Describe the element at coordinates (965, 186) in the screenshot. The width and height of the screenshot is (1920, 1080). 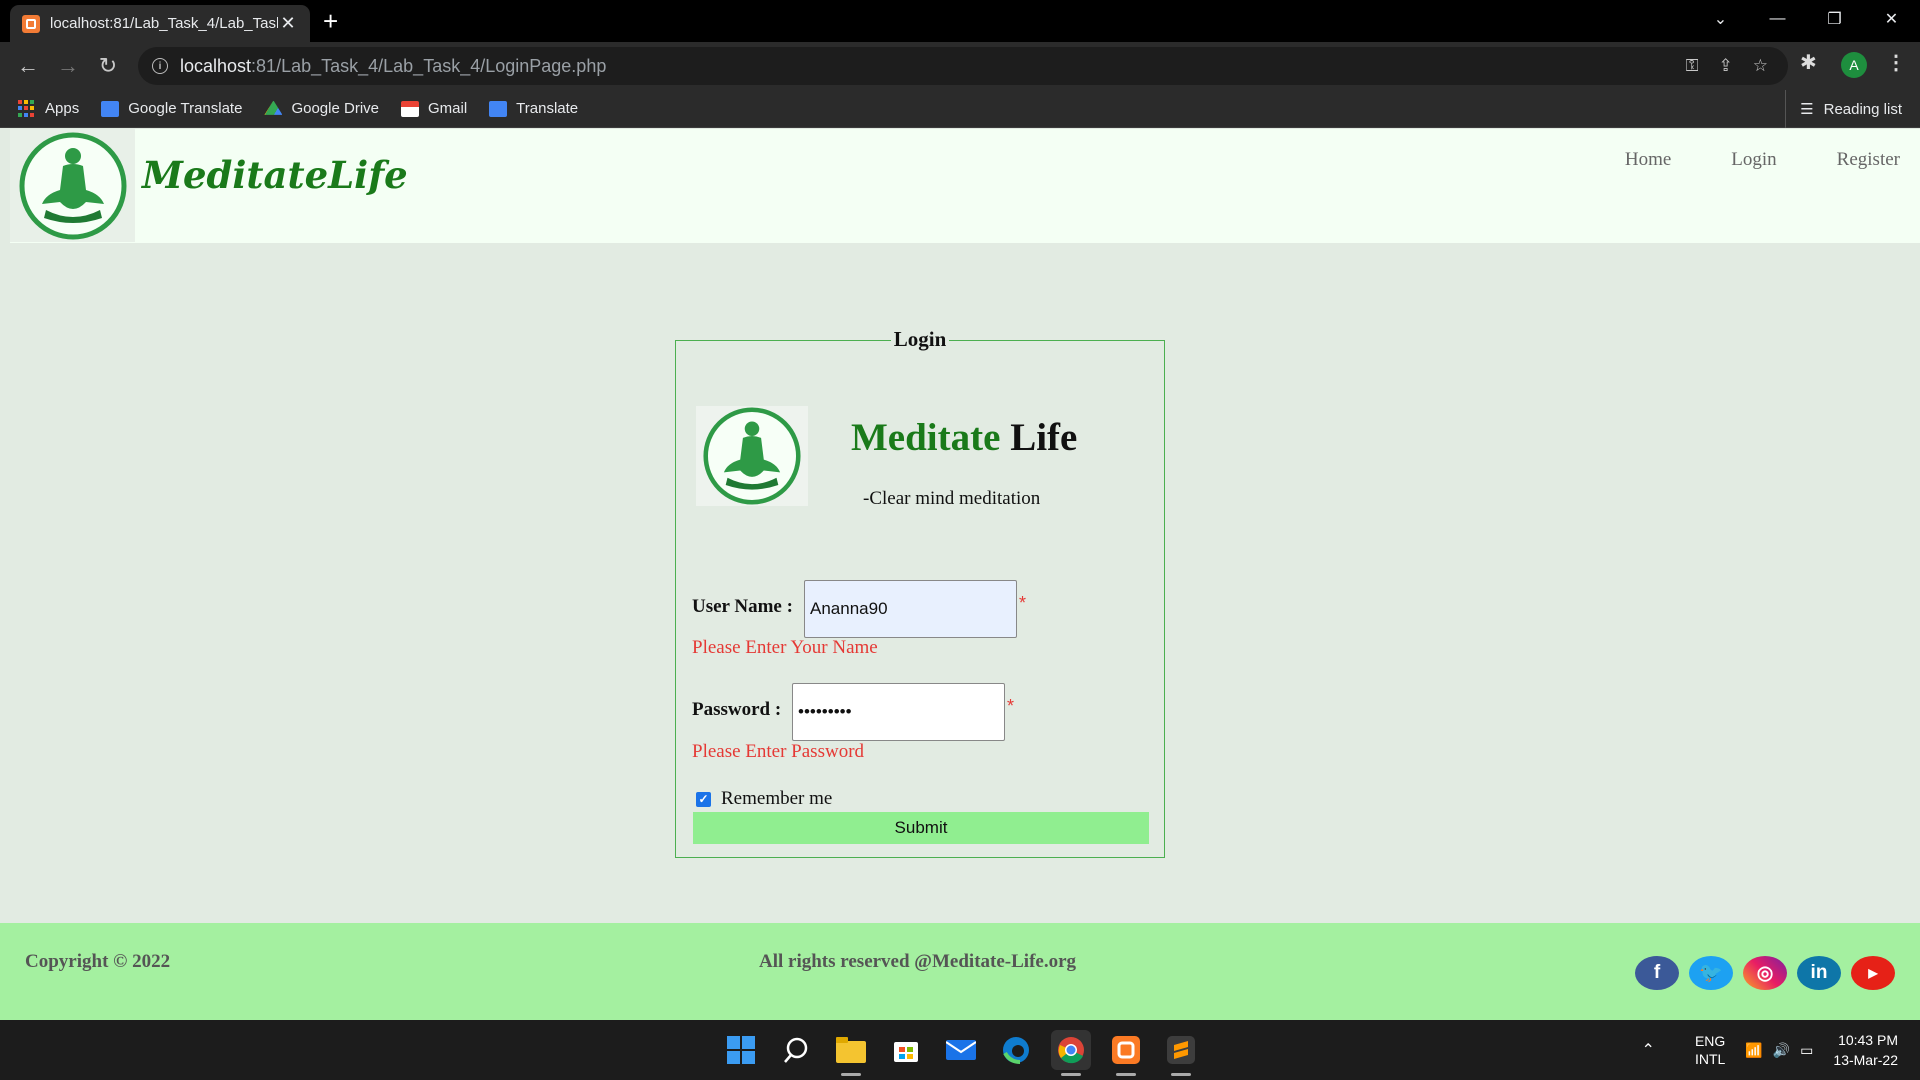
I see `site-header: MeditateLife Home Login Register` at that location.